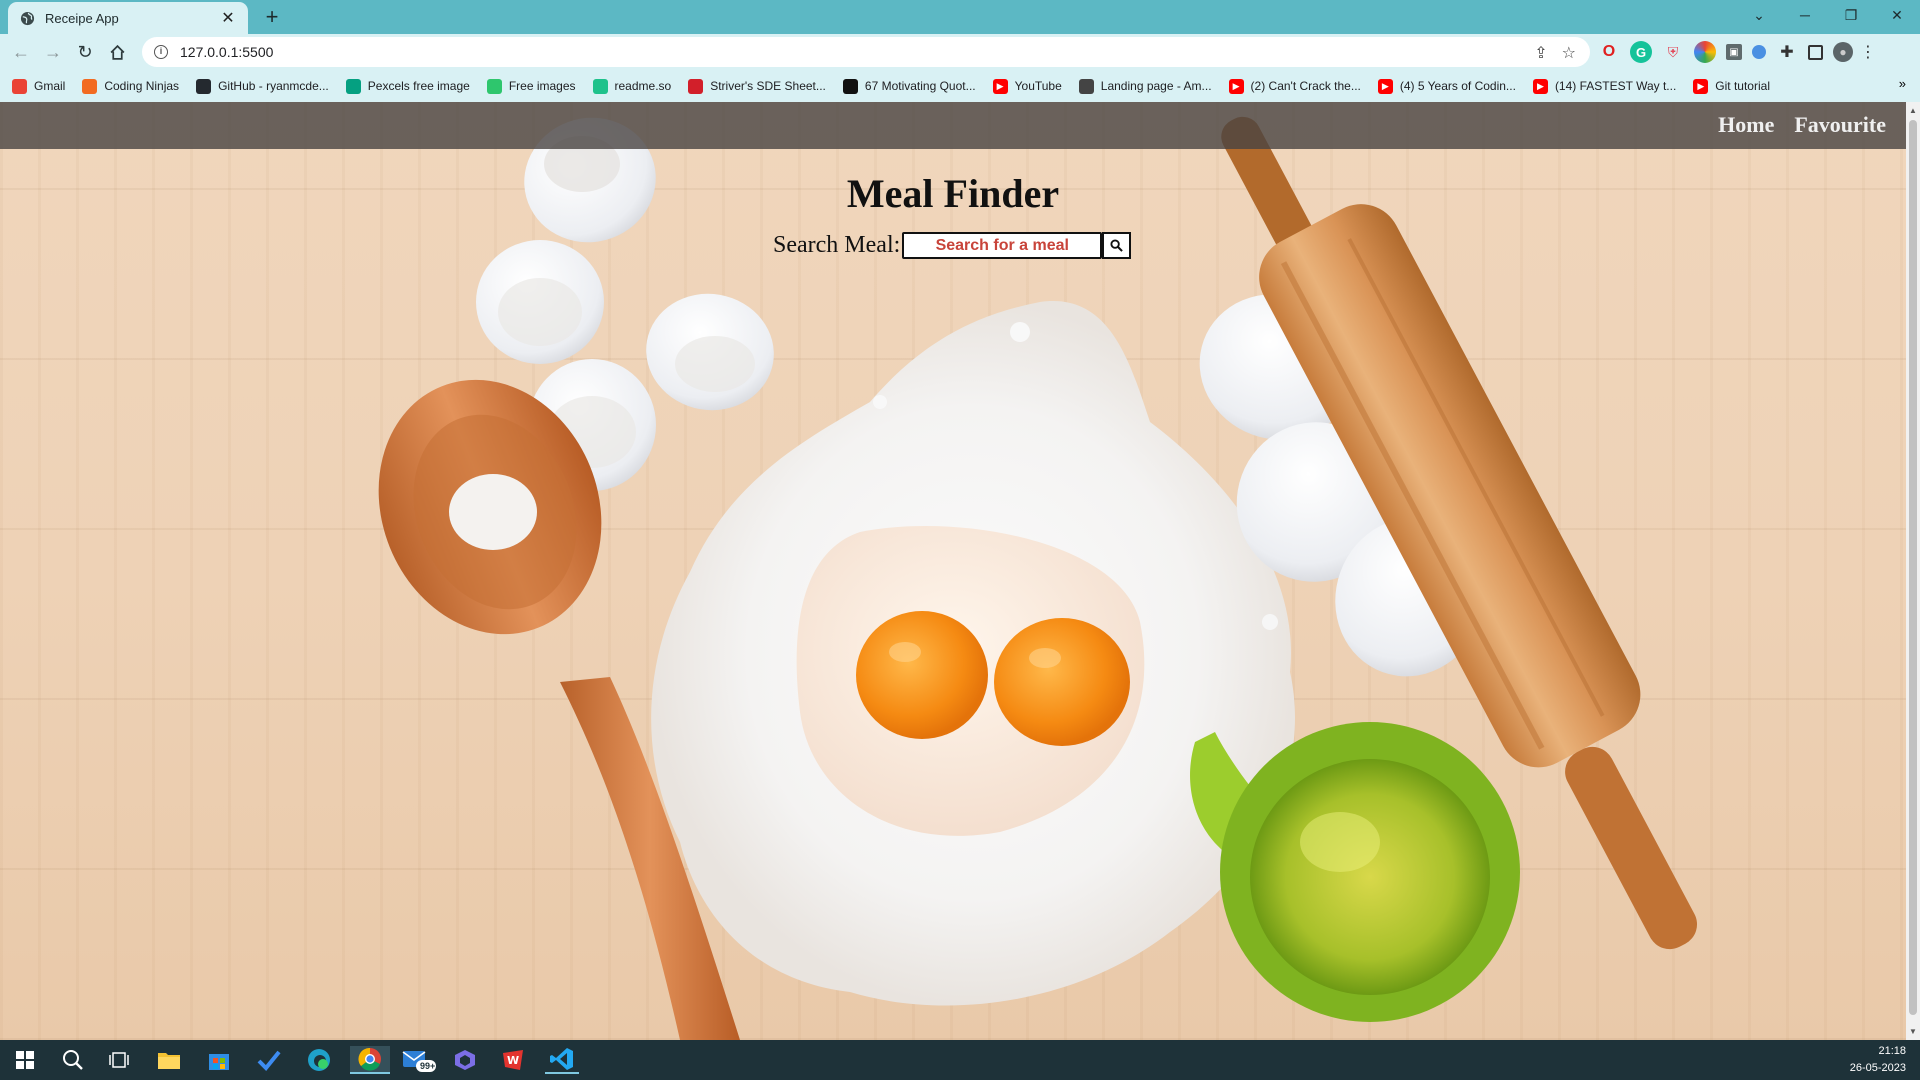 The width and height of the screenshot is (1920, 1080). Describe the element at coordinates (161, 52) in the screenshot. I see `site-info-icon: i` at that location.